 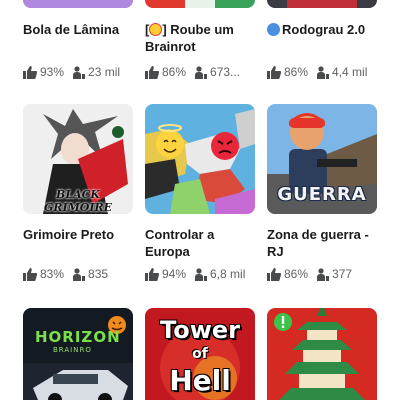 I want to click on thumb-logo-text: BLACK GRIMOIRE, so click(x=78, y=201).